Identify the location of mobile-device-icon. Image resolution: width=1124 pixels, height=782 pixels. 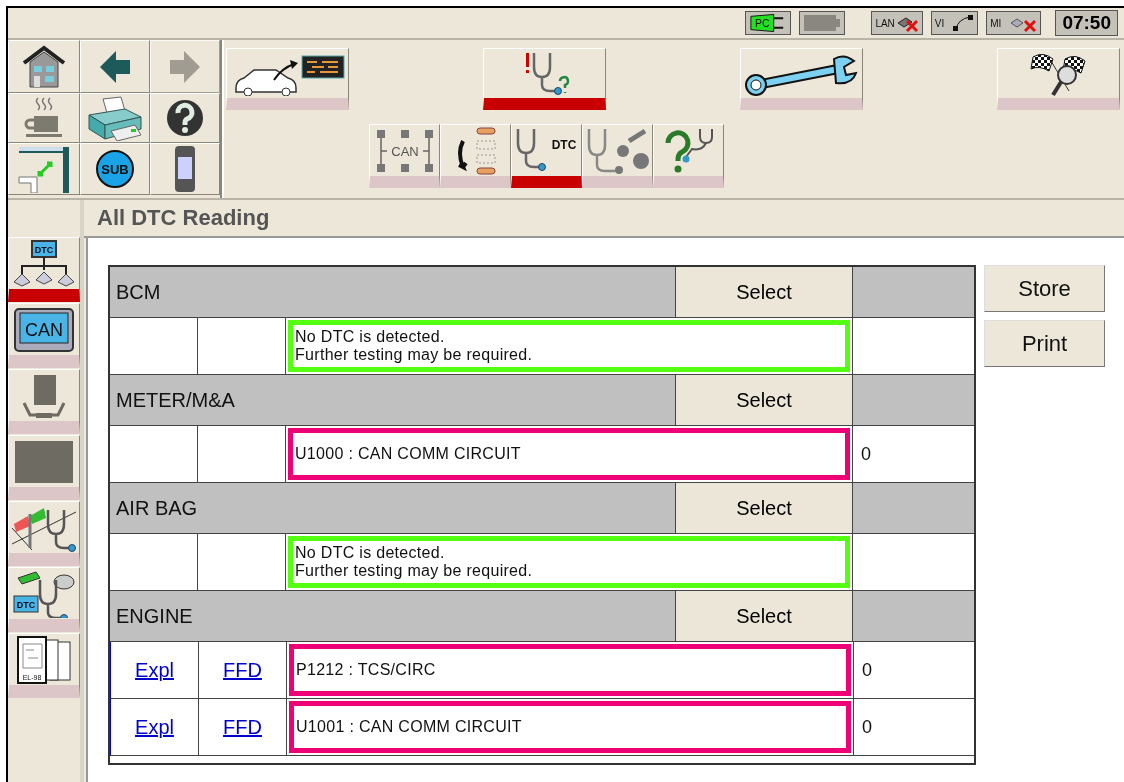
(185, 169).